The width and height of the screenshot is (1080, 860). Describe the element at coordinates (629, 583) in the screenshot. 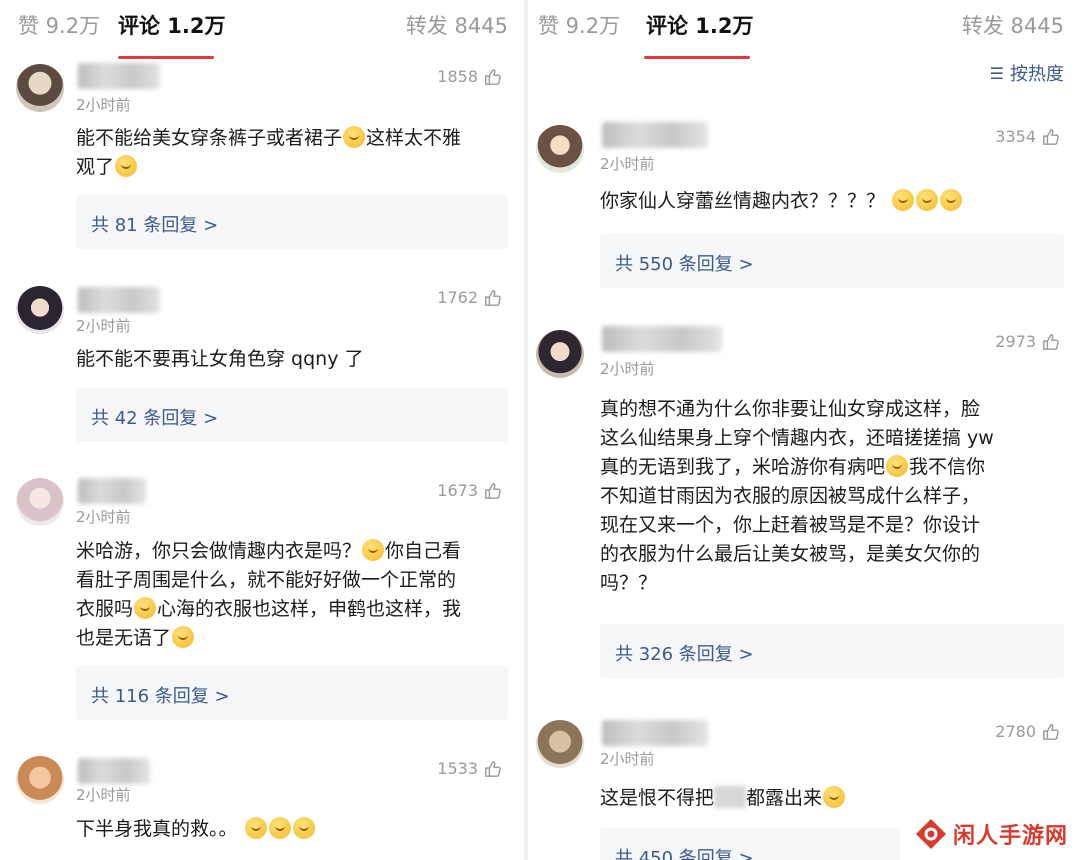

I see `comment-text-line: 吗？？` at that location.